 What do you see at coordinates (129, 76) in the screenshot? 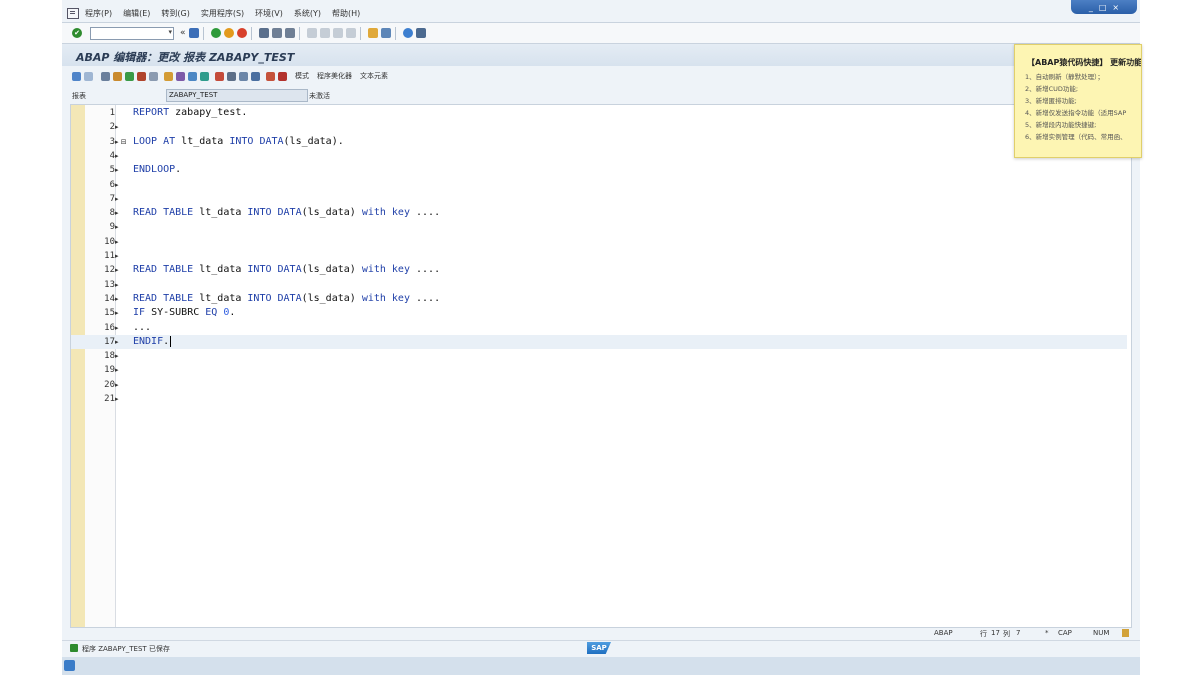
I see `check-syntax-icon` at bounding box center [129, 76].